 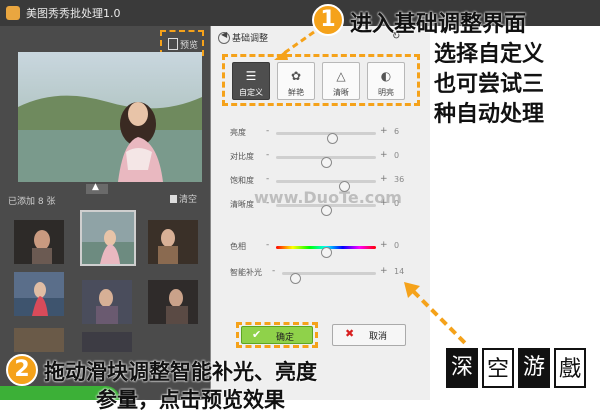 What do you see at coordinates (108, 238) in the screenshot?
I see `thumbnail-selected` at bounding box center [108, 238].